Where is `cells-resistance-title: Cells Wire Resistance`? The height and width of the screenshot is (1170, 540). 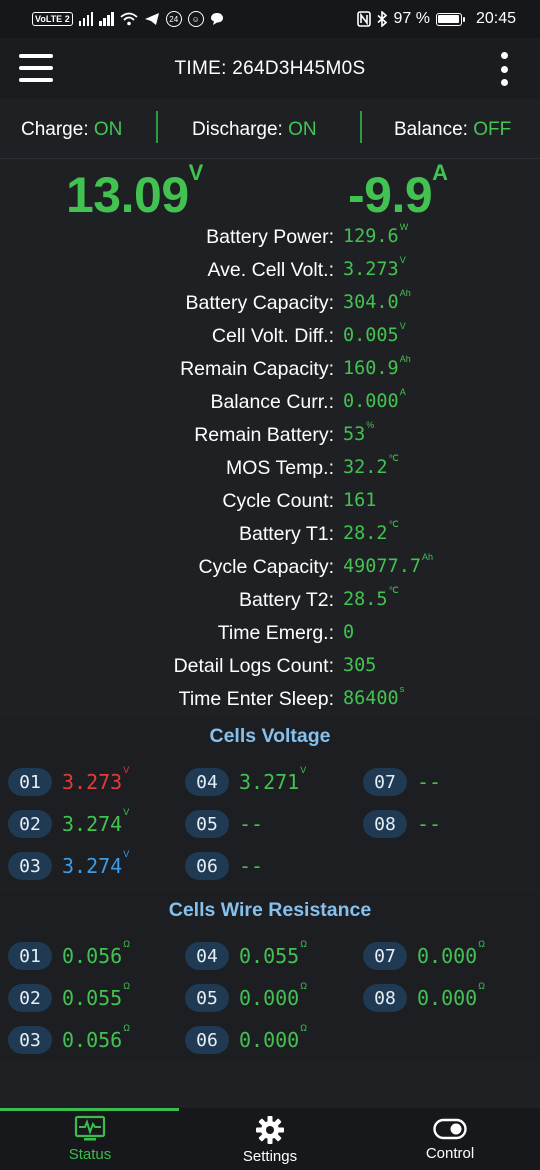 cells-resistance-title: Cells Wire Resistance is located at coordinates (270, 910).